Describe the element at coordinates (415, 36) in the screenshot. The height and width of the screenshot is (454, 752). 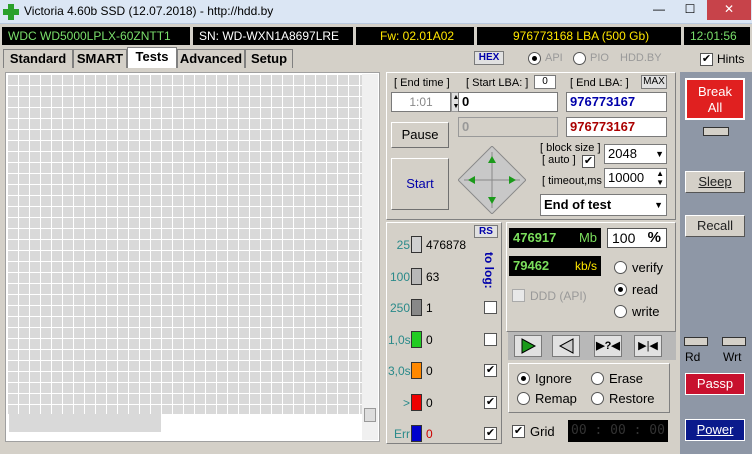
I see `drive-firmware: Fw: 02.01A02` at that location.